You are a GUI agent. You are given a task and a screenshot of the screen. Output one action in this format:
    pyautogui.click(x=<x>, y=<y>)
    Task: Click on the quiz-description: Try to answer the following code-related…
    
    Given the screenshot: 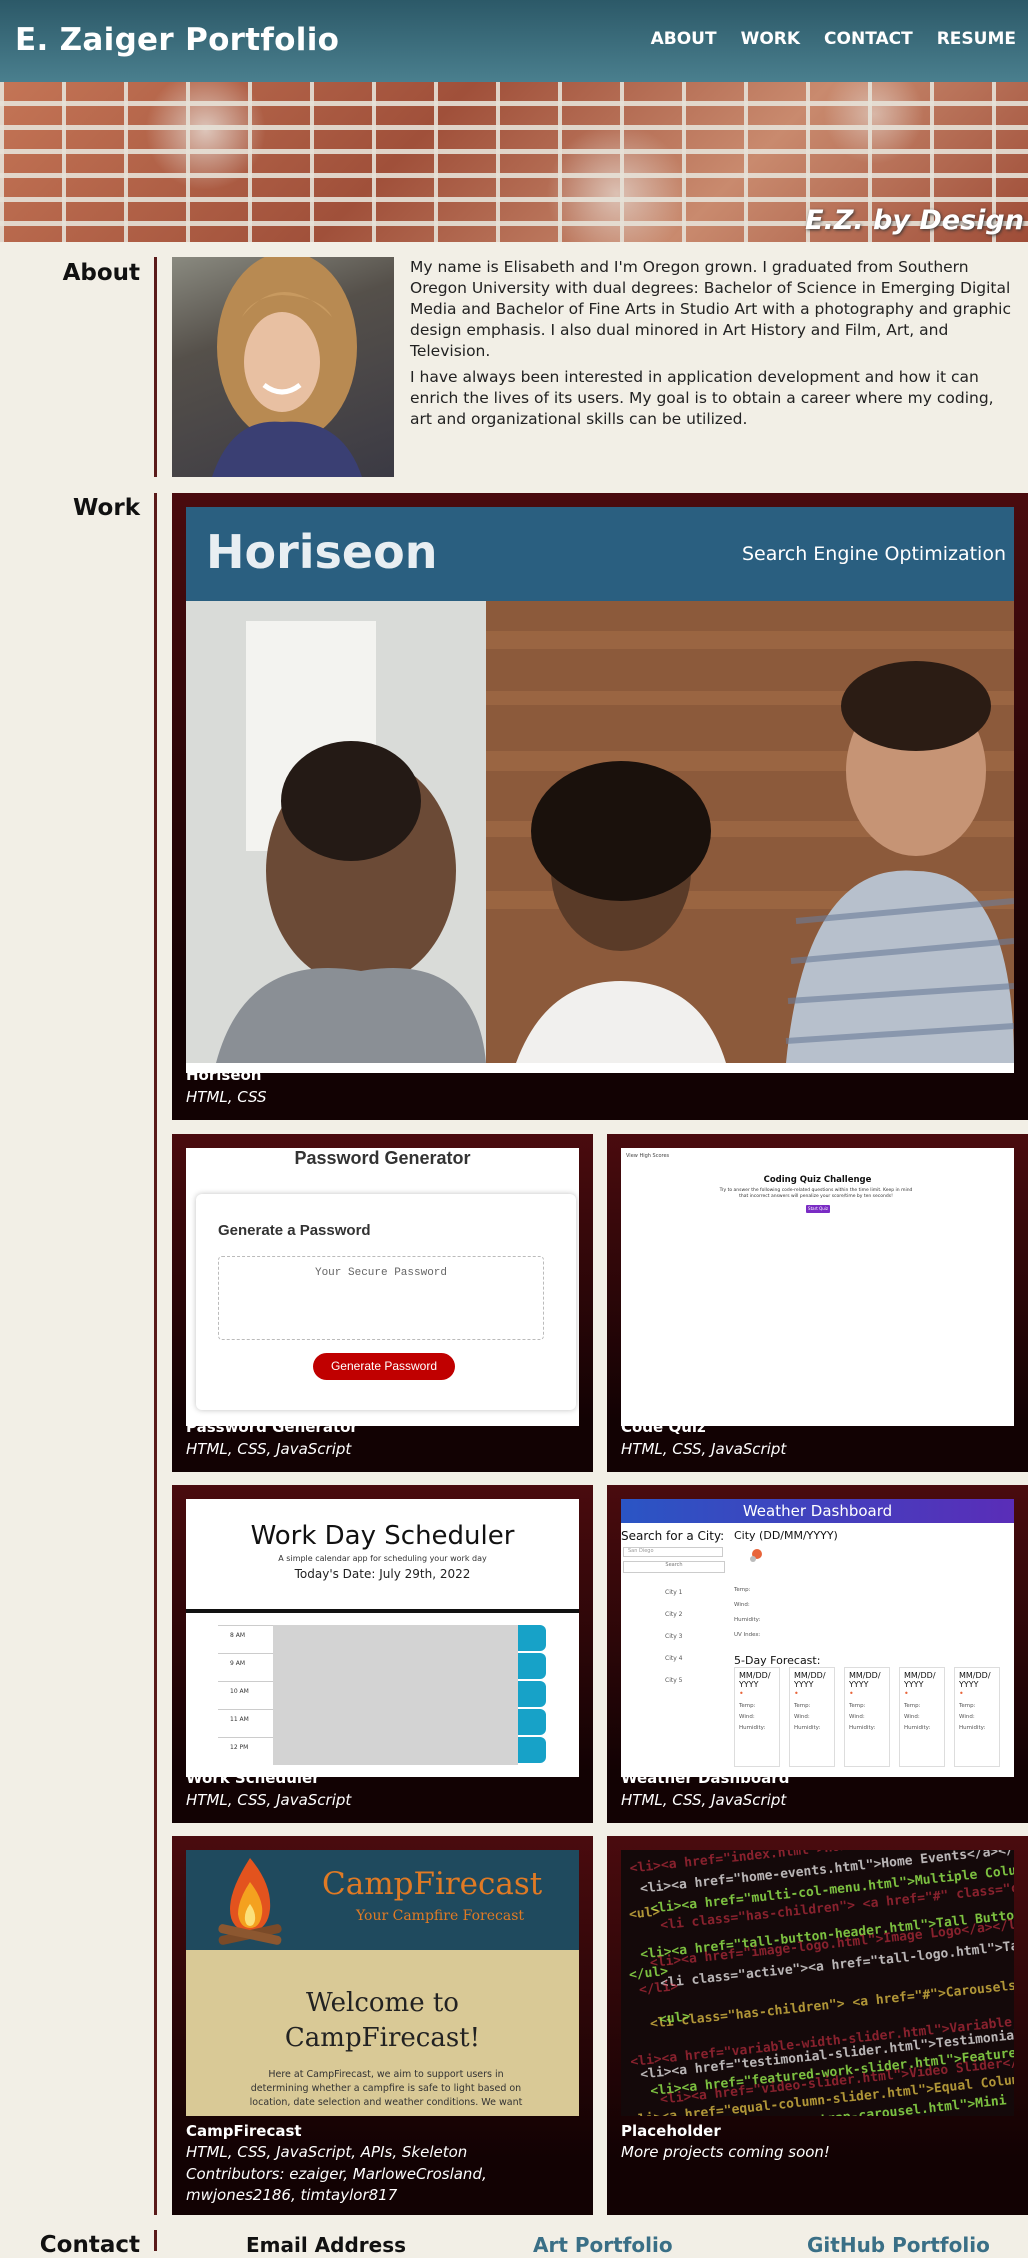 What is the action you would take?
    pyautogui.click(x=816, y=1193)
    